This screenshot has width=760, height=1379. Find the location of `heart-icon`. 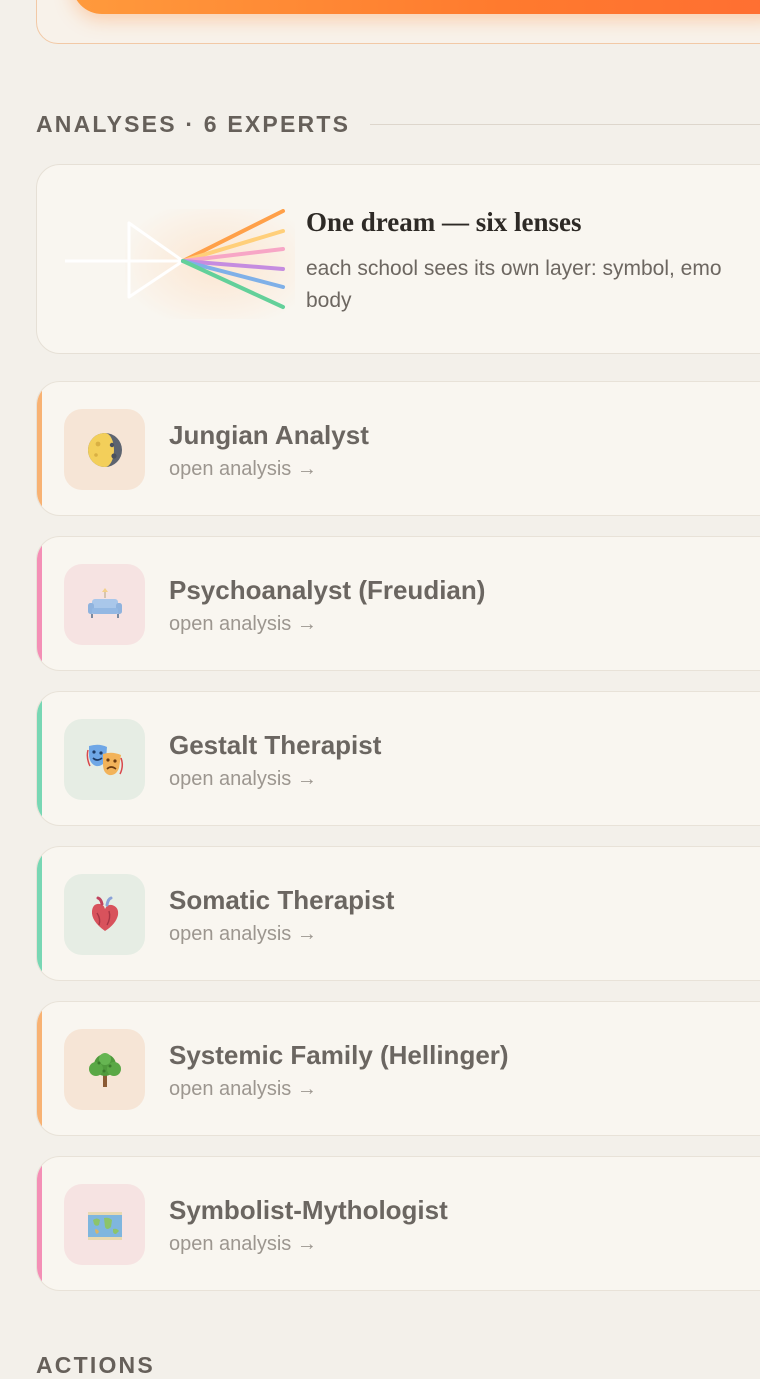

heart-icon is located at coordinates (104, 913).